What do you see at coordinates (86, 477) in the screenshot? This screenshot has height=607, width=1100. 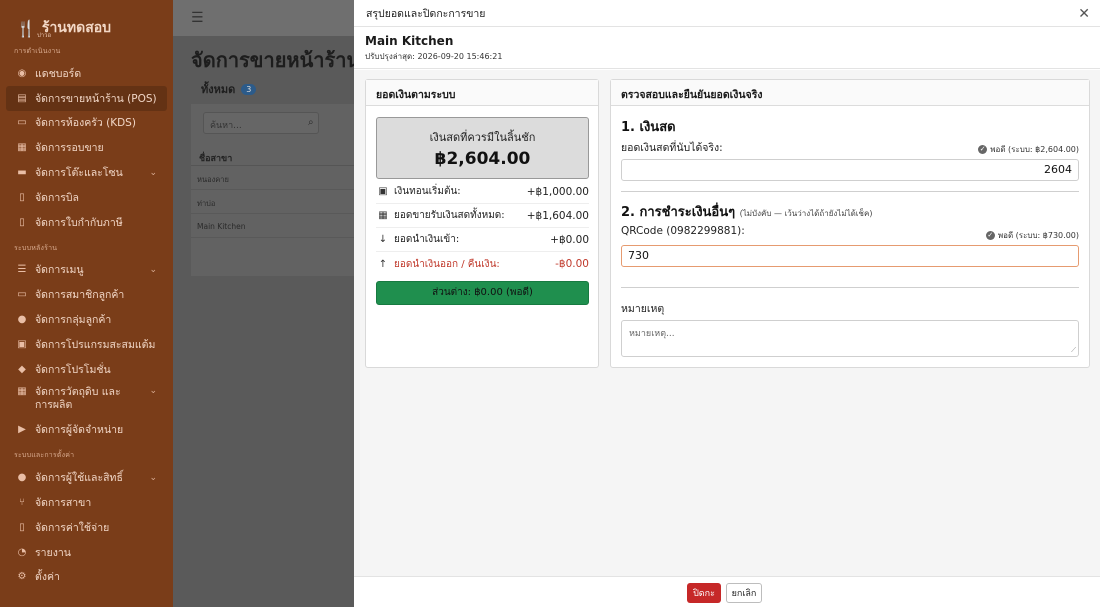 I see `sidebar-item-users: ● จัดการผู้ใช้และสิทธิ์ ⌄` at bounding box center [86, 477].